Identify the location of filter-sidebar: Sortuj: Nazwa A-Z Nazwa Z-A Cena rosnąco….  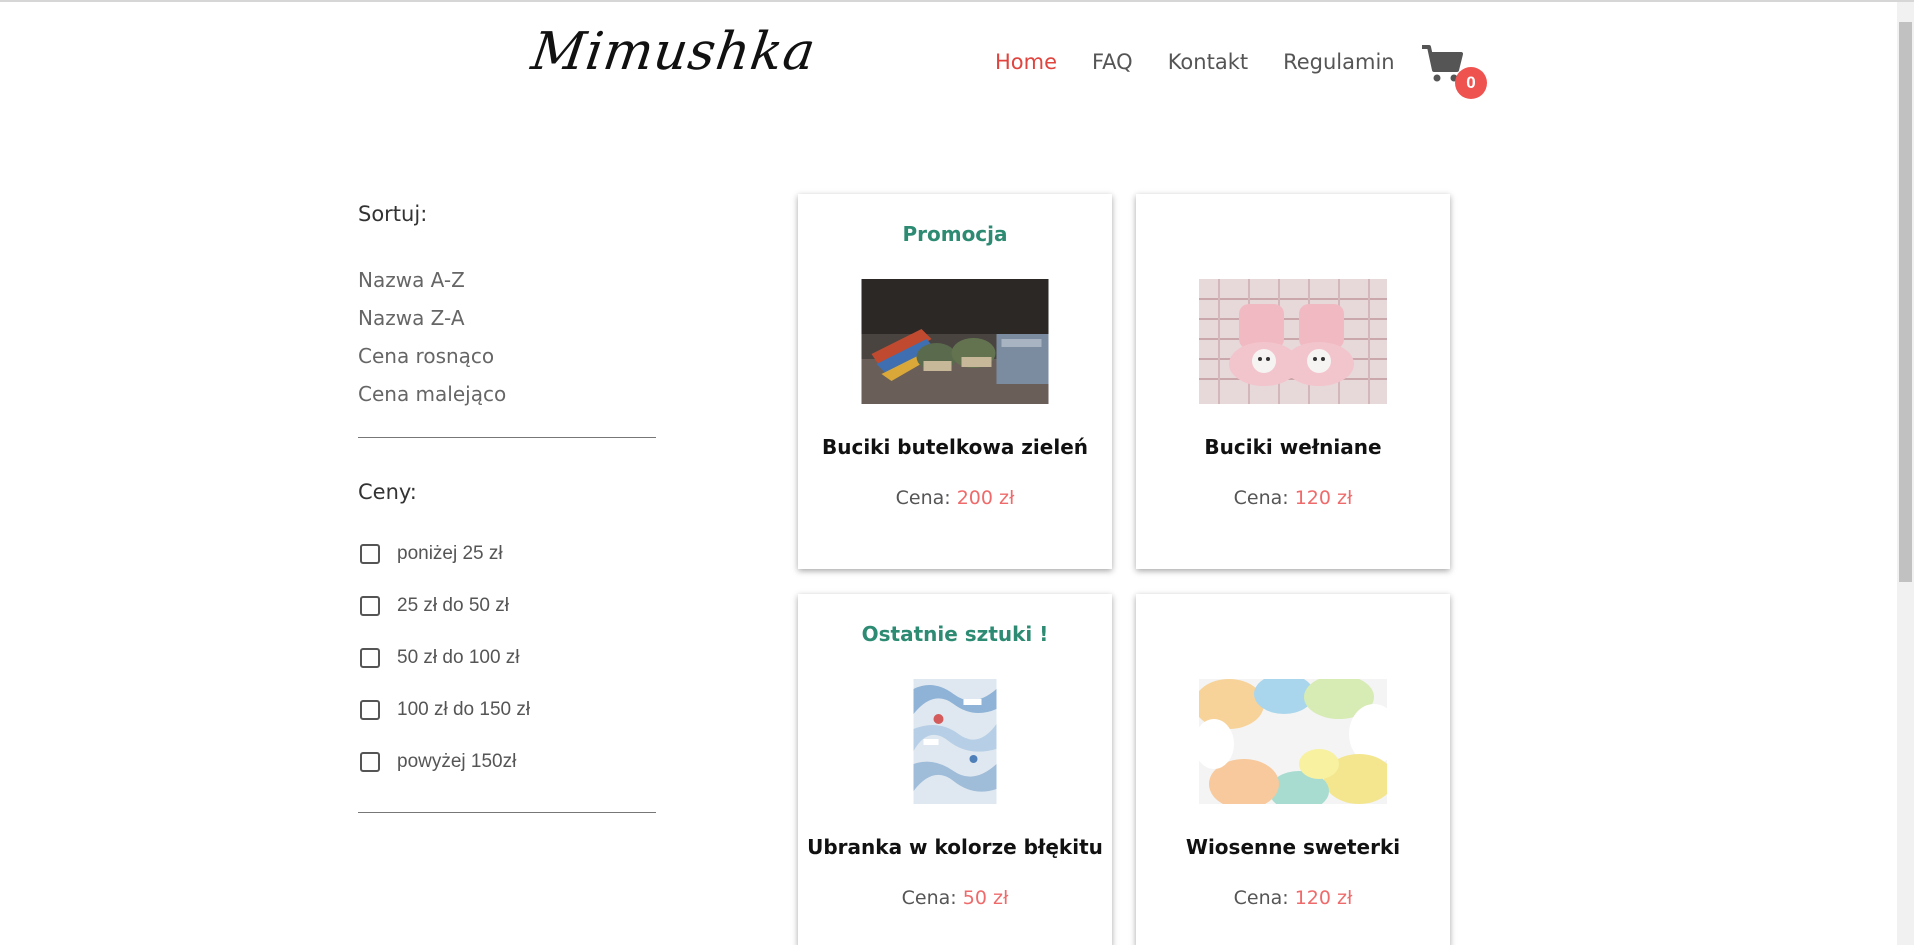
(508, 507).